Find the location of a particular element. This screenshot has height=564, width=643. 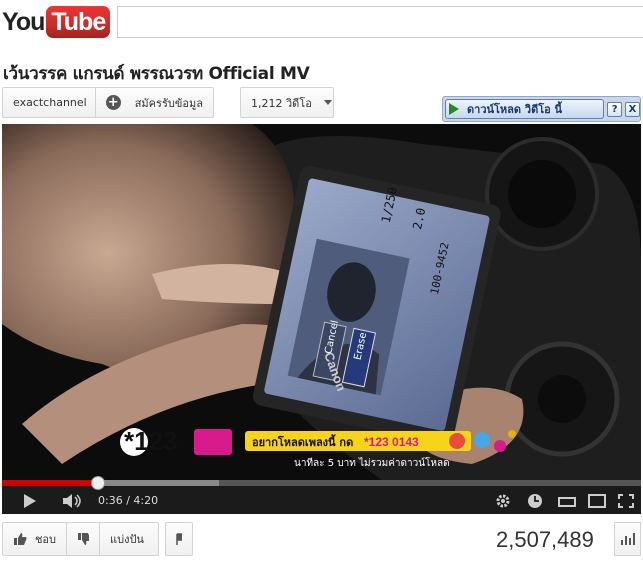

time-current: 0:36 is located at coordinates (110, 500).